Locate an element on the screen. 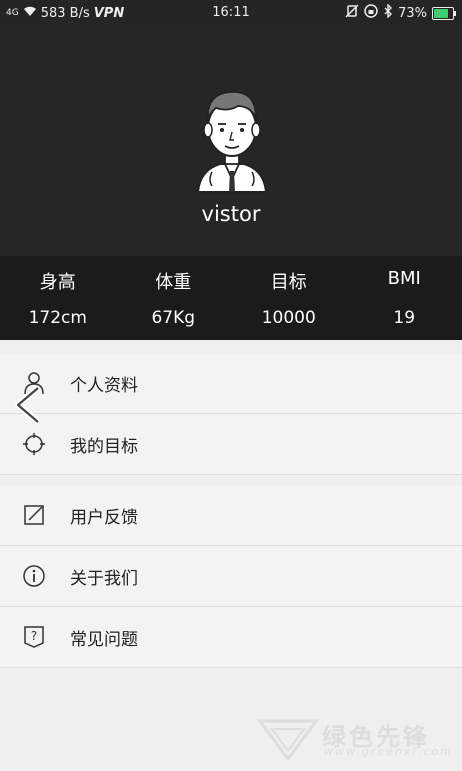 Image resolution: width=462 pixels, height=771 pixels. menu-label: 个人资料 is located at coordinates (104, 385).